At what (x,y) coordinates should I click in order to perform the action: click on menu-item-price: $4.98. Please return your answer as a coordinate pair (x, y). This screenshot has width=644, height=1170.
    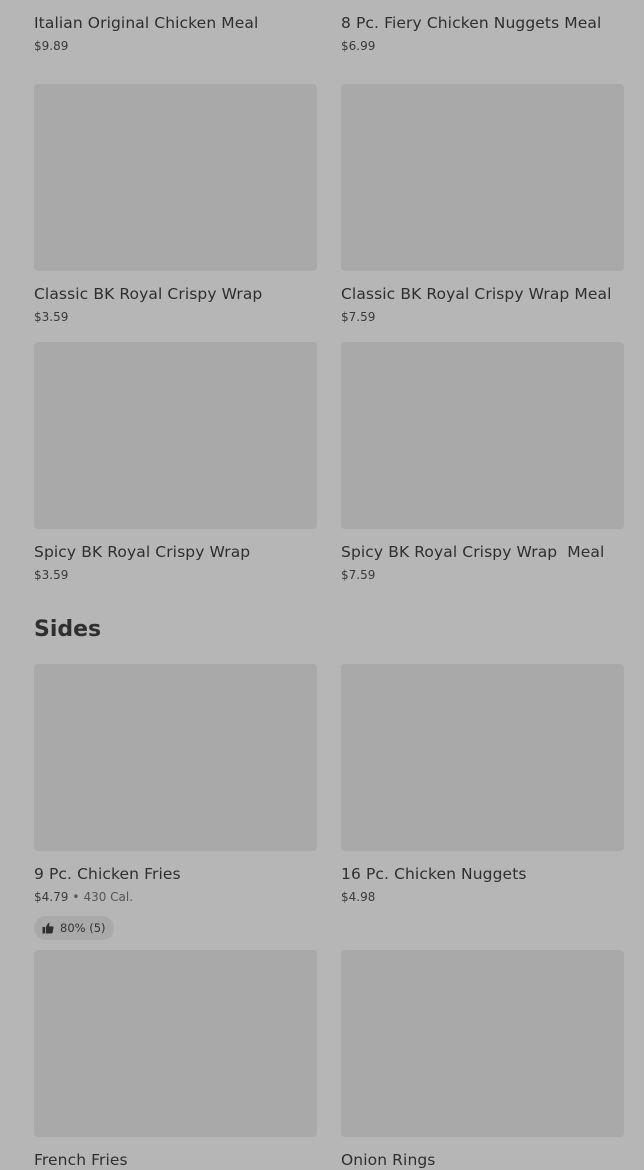
    Looking at the image, I should click on (358, 897).